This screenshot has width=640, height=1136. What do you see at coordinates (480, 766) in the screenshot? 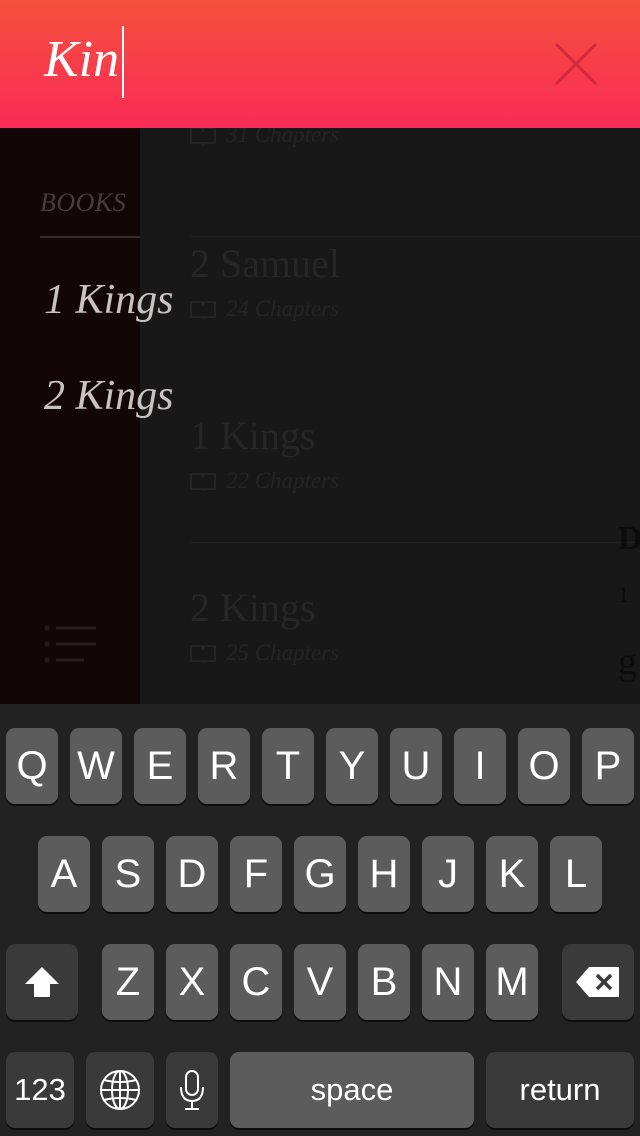
I see `key-i: I` at bounding box center [480, 766].